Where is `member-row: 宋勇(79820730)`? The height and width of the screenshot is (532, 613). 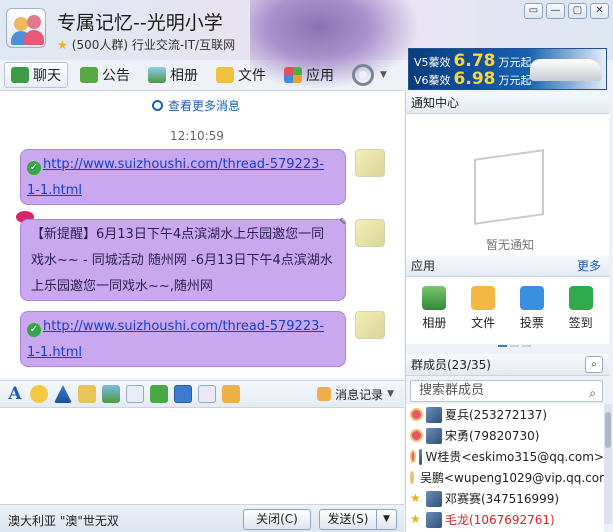
member-row: 宋勇(79820730) is located at coordinates (505, 435).